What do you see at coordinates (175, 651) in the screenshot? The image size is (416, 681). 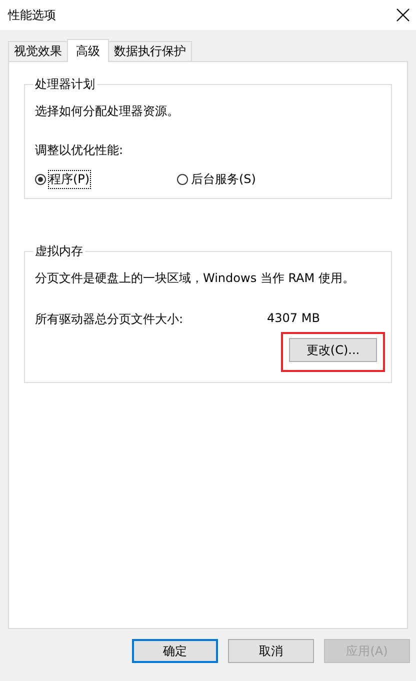 I see `ok-button: 确定` at bounding box center [175, 651].